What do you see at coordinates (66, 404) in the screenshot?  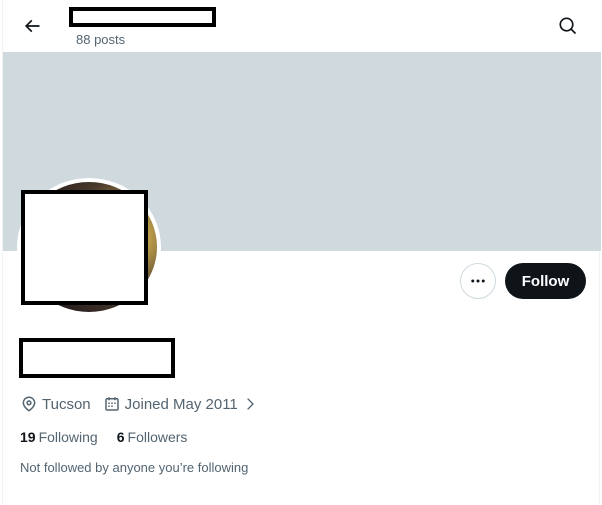 I see `location-text: Tucson` at bounding box center [66, 404].